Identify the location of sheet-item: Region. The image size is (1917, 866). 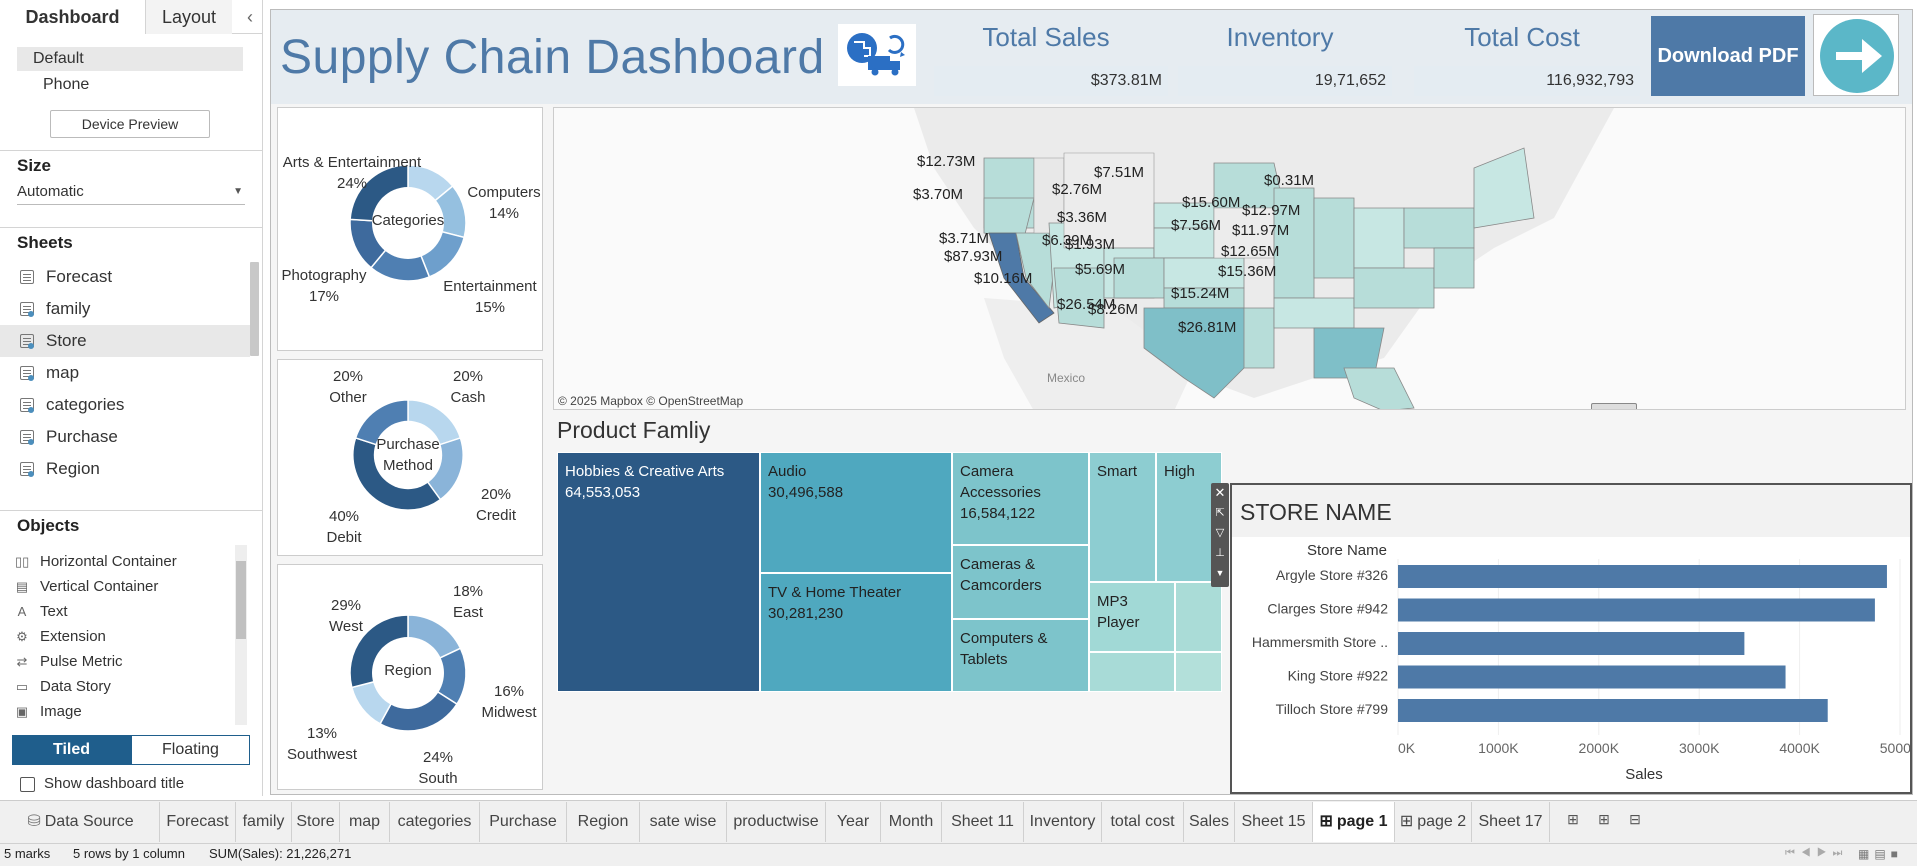
(125, 469).